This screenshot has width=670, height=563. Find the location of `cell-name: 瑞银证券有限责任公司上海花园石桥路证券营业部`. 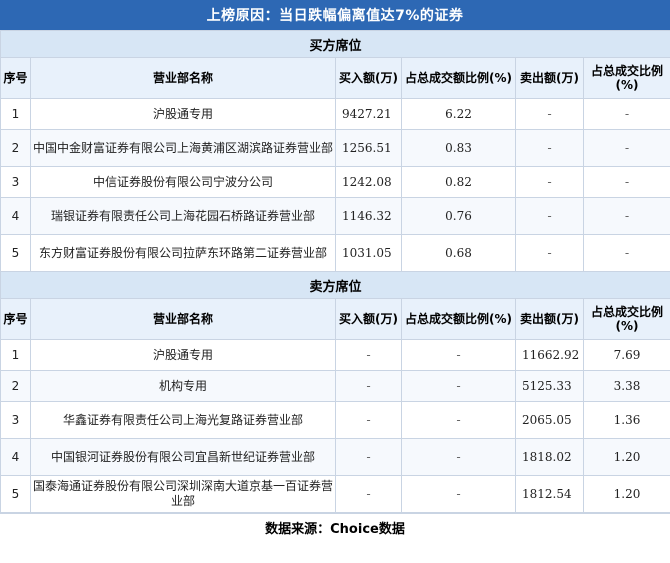

cell-name: 瑞银证券有限责任公司上海花园石桥路证券营业部 is located at coordinates (183, 216).